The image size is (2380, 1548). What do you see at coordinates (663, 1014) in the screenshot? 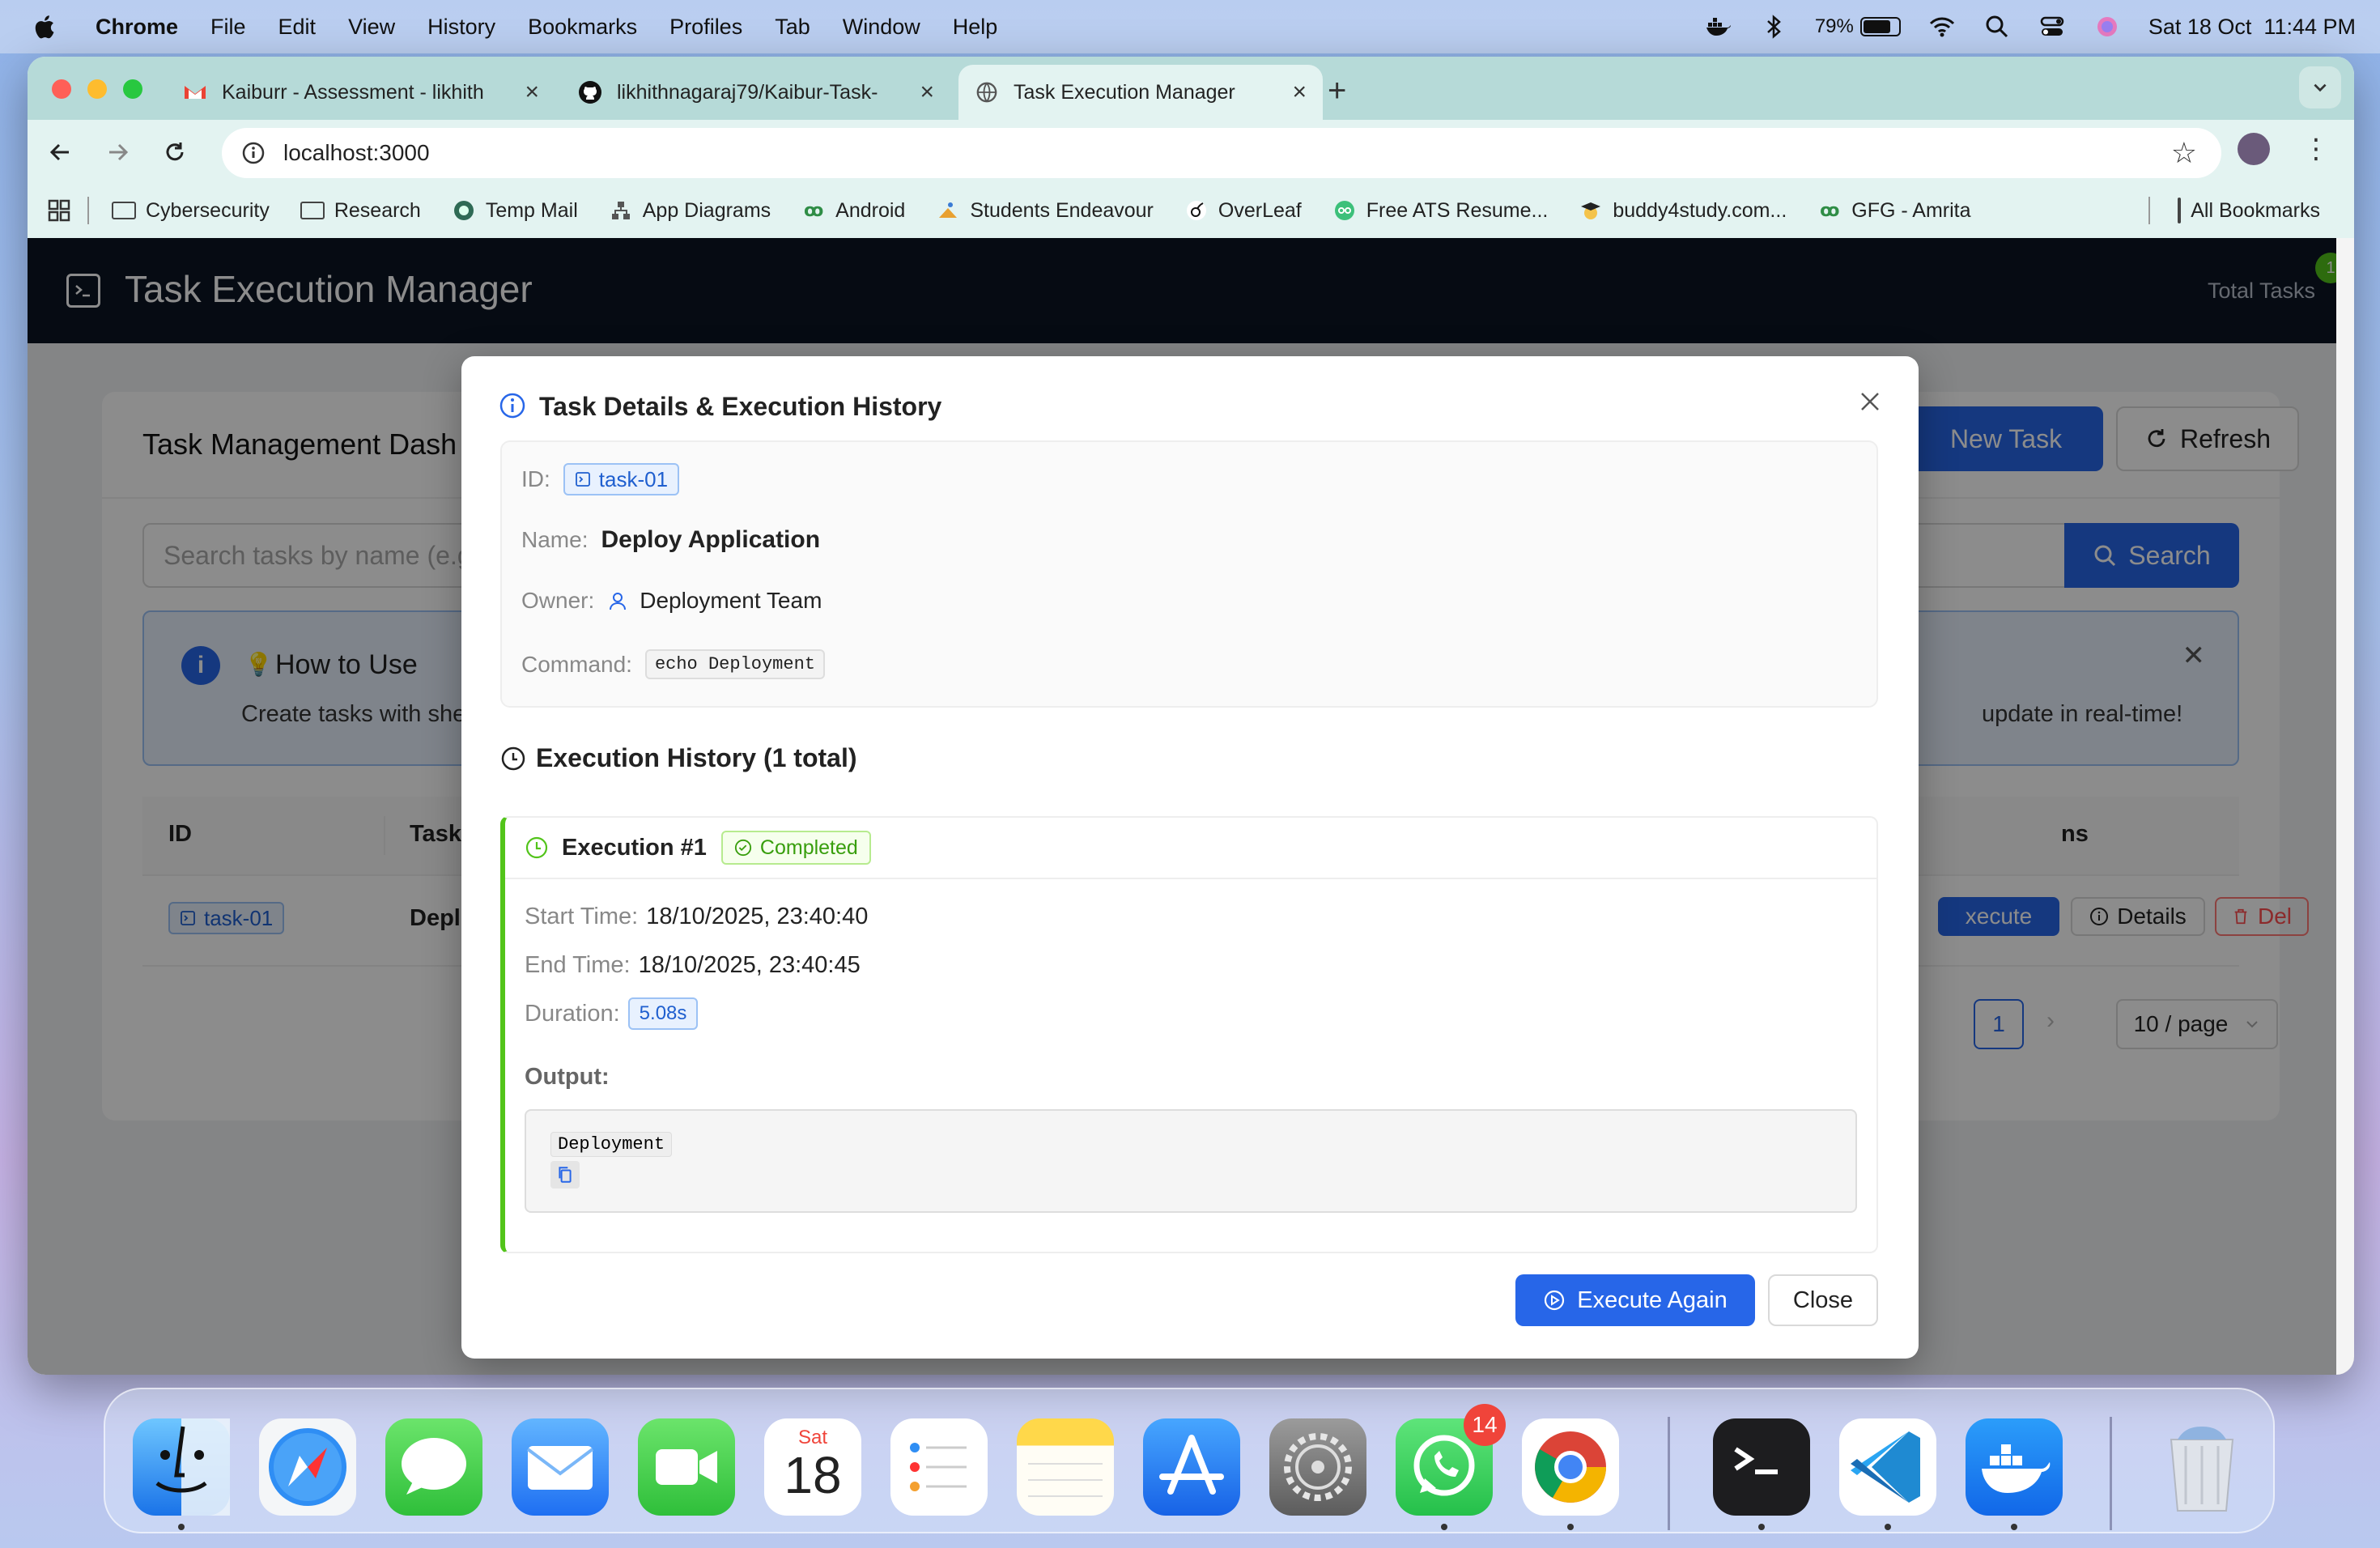
I see `duration-value: 5.08s` at bounding box center [663, 1014].